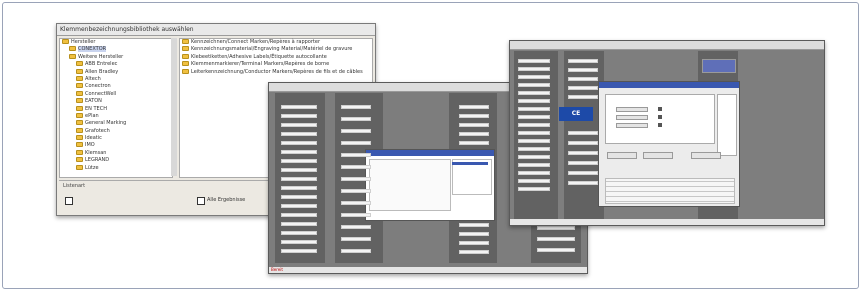 The width and height of the screenshot is (863, 293). I want to click on tree-item: CONEXTOR, so click(116, 49).